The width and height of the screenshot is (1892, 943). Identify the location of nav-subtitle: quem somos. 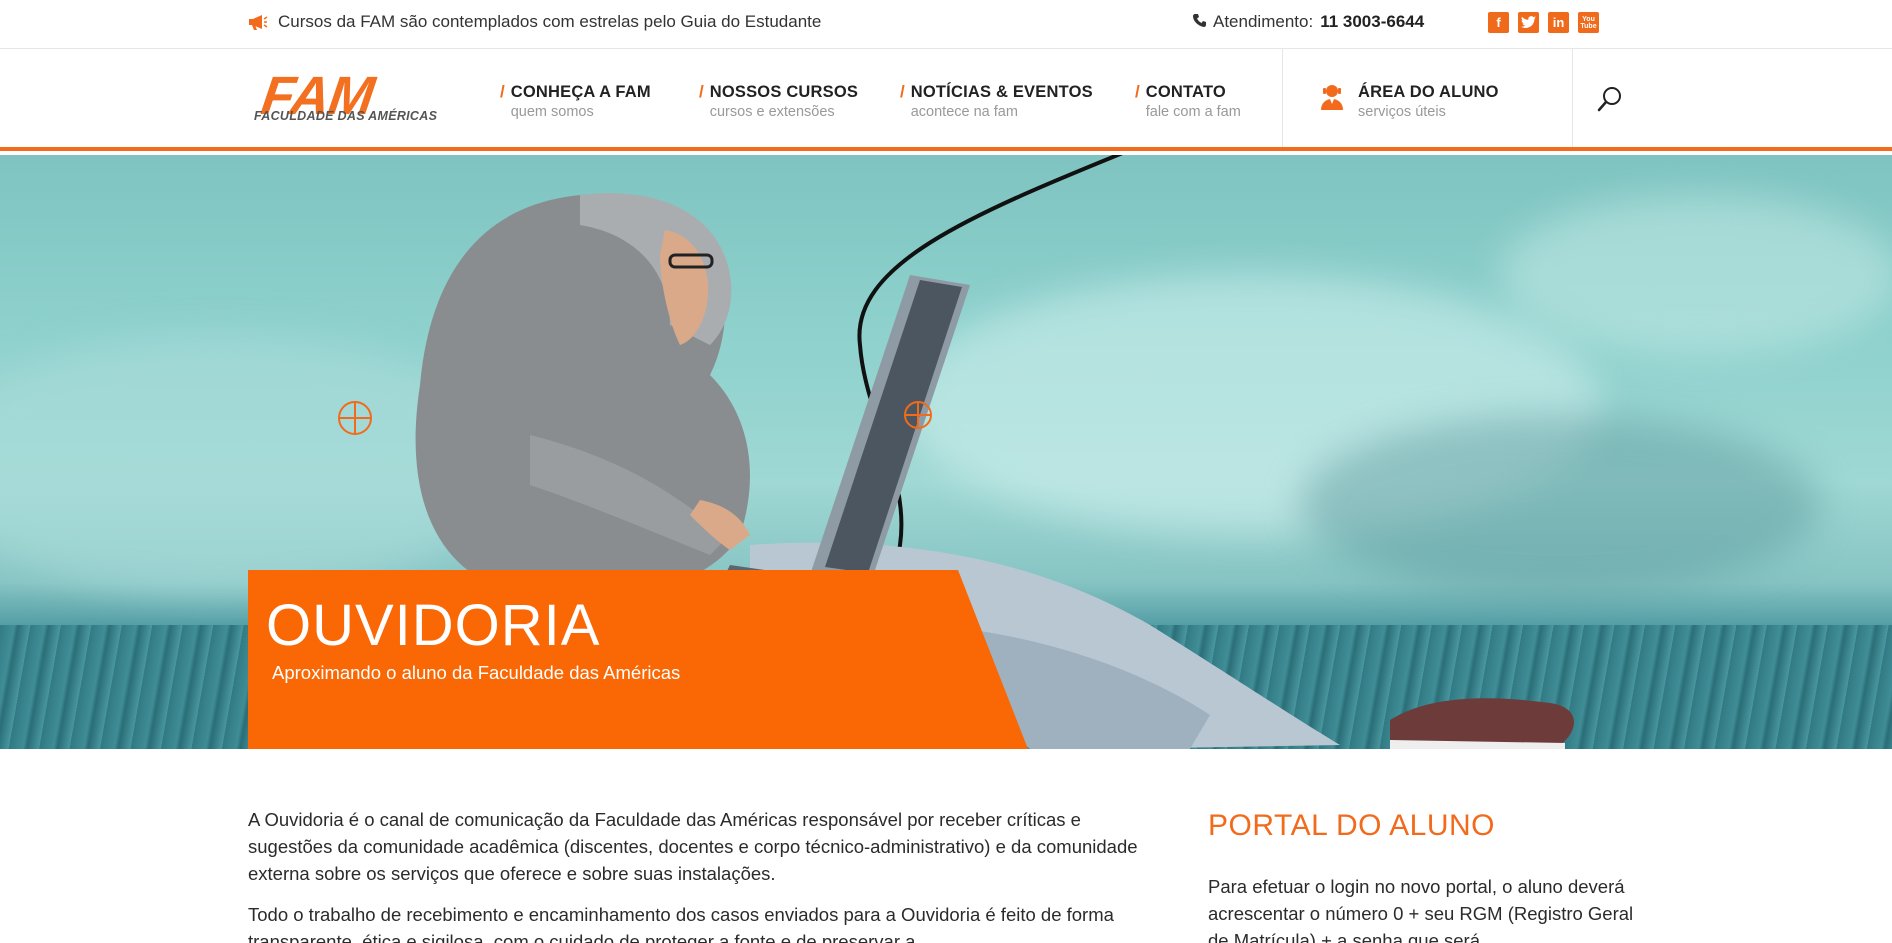
(552, 112).